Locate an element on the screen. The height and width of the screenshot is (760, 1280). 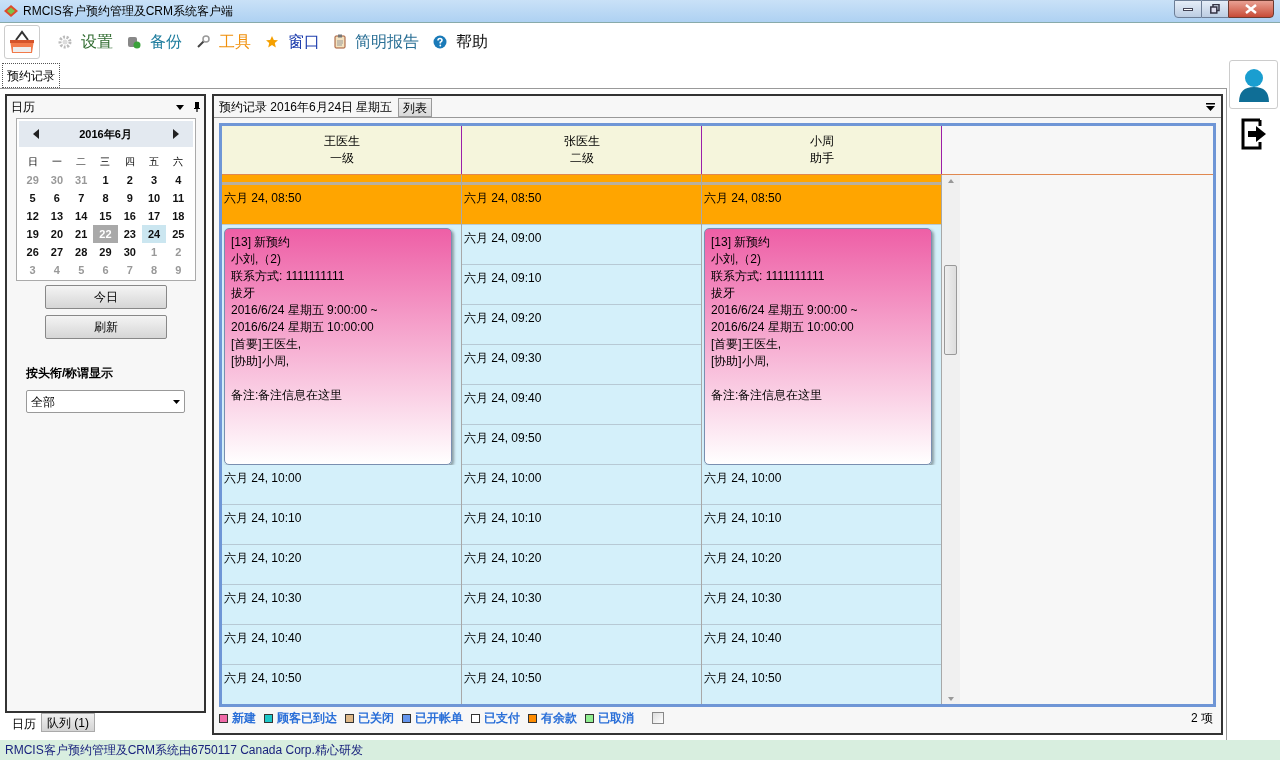
close-icon is located at coordinates (1251, 9).